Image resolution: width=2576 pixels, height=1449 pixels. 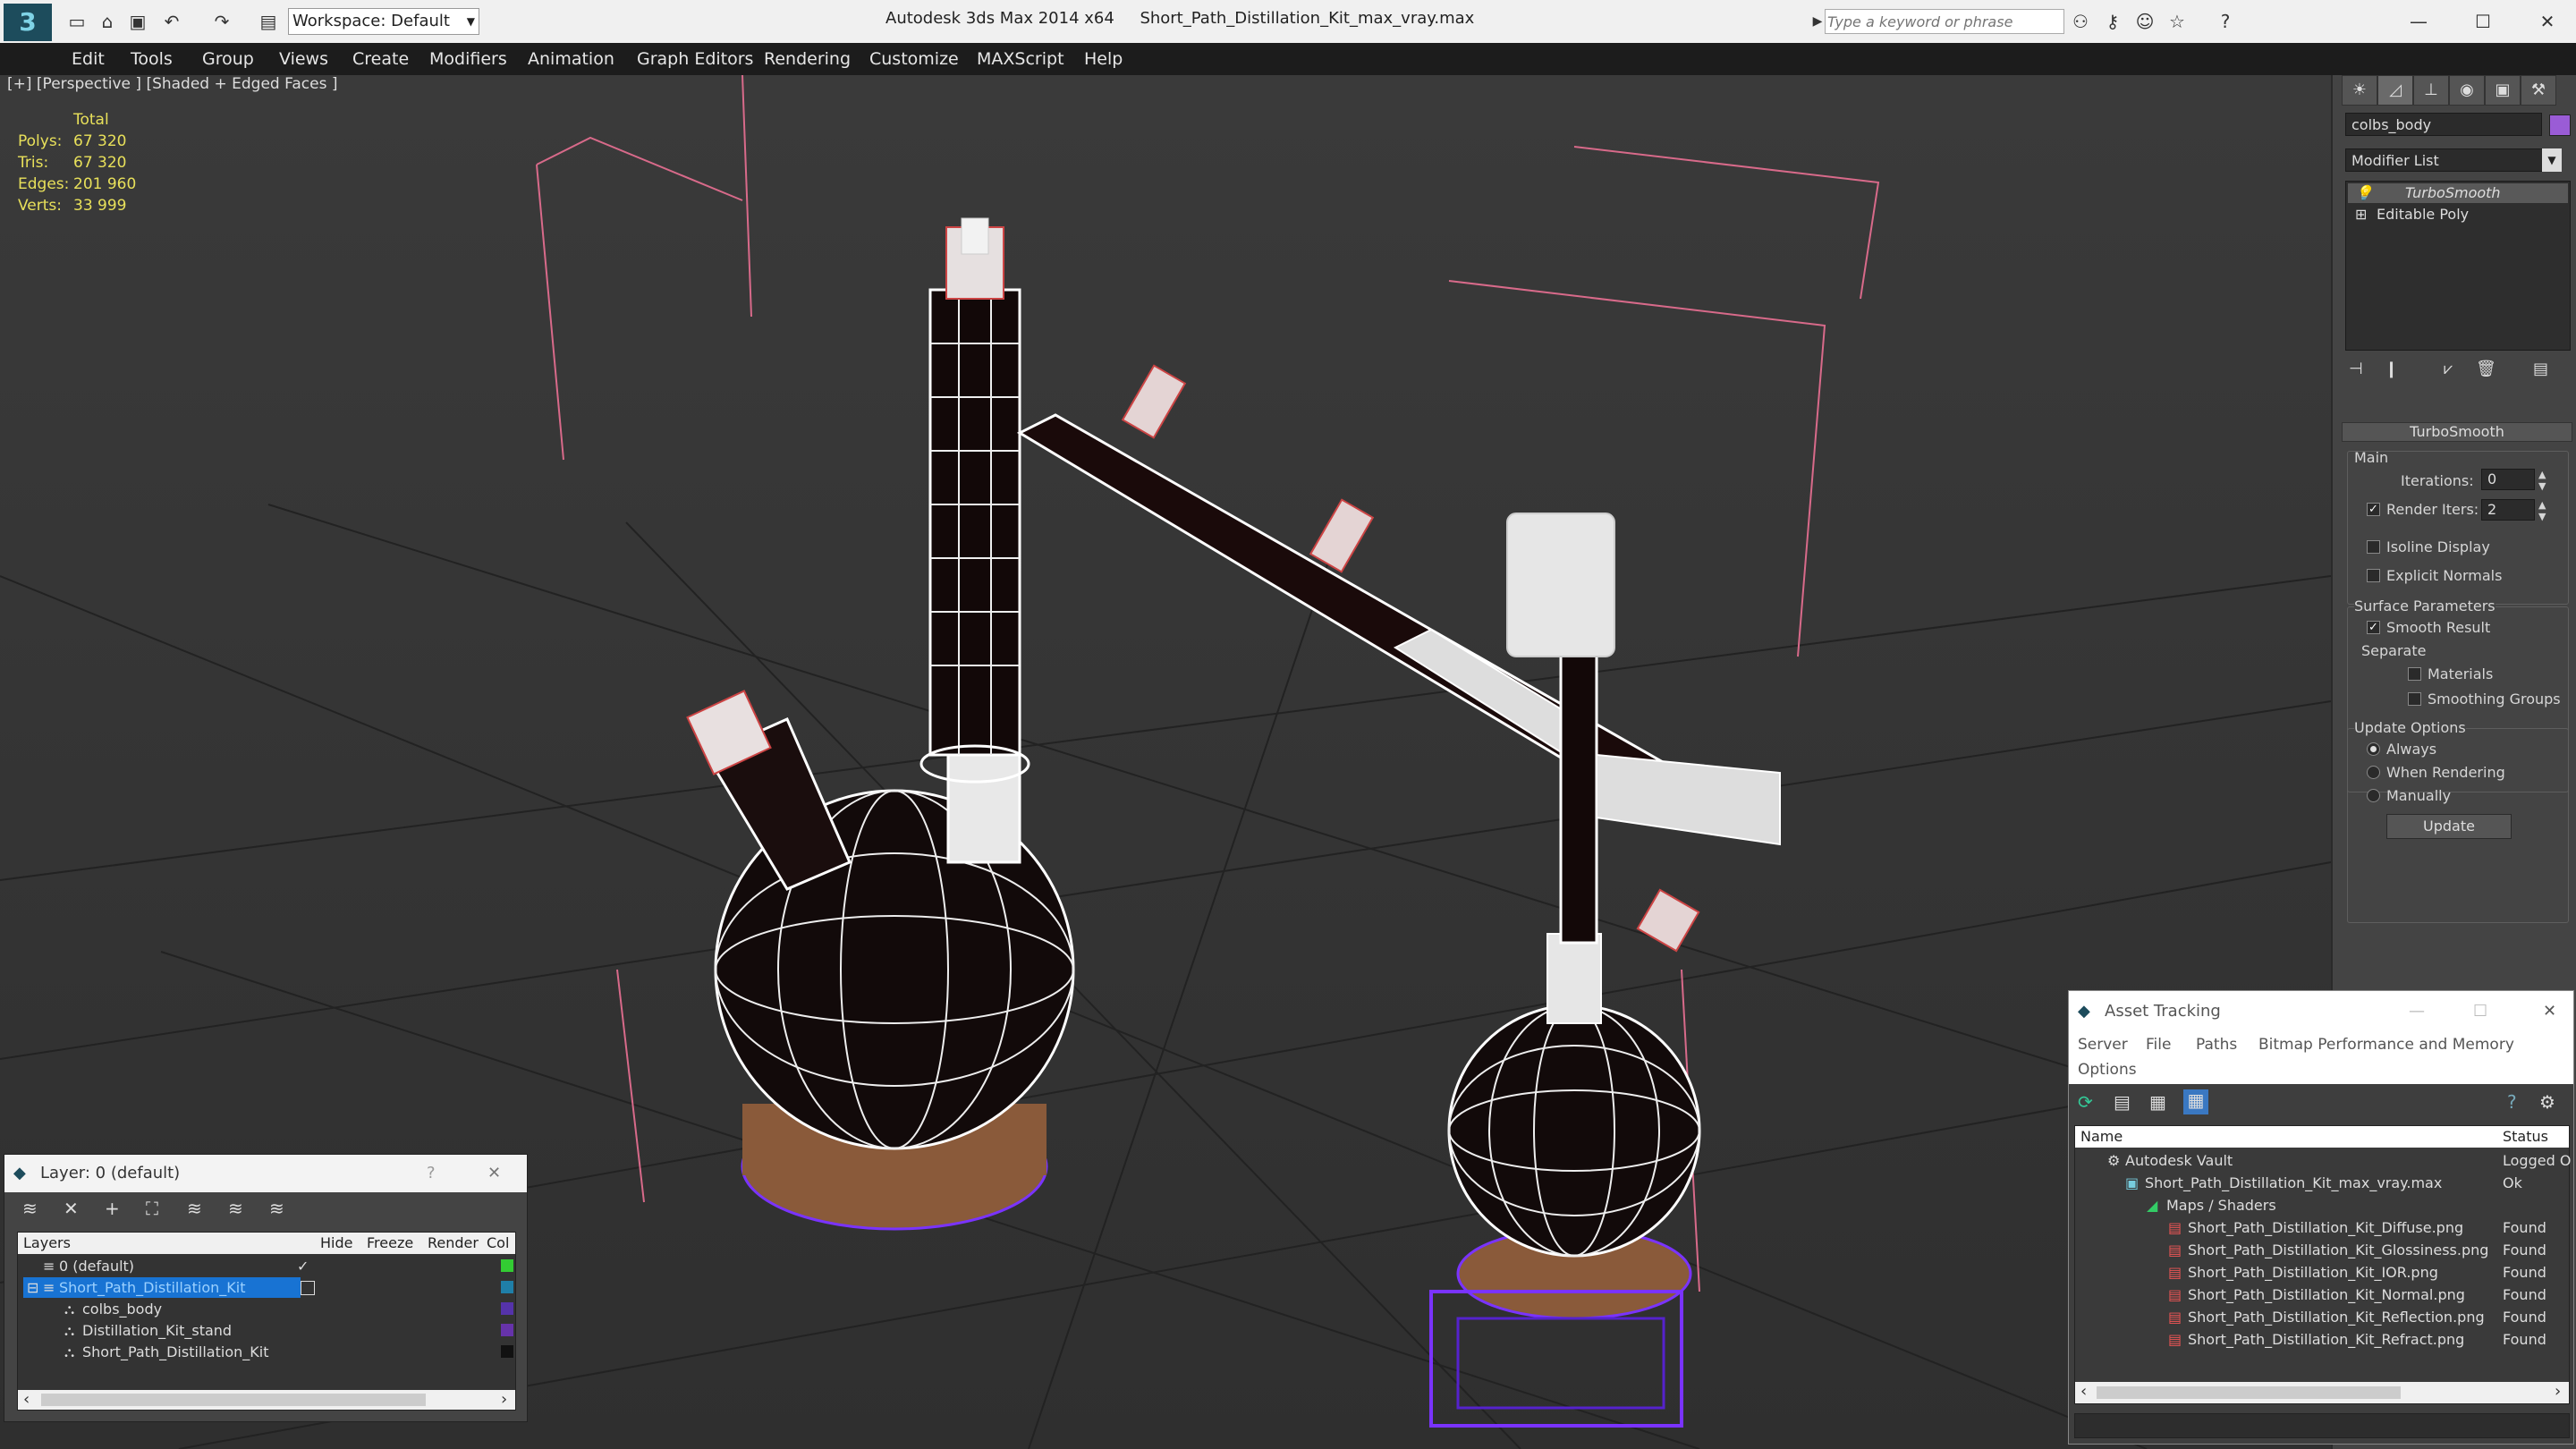 I want to click on asset-menu-paths: Paths, so click(x=2216, y=1045).